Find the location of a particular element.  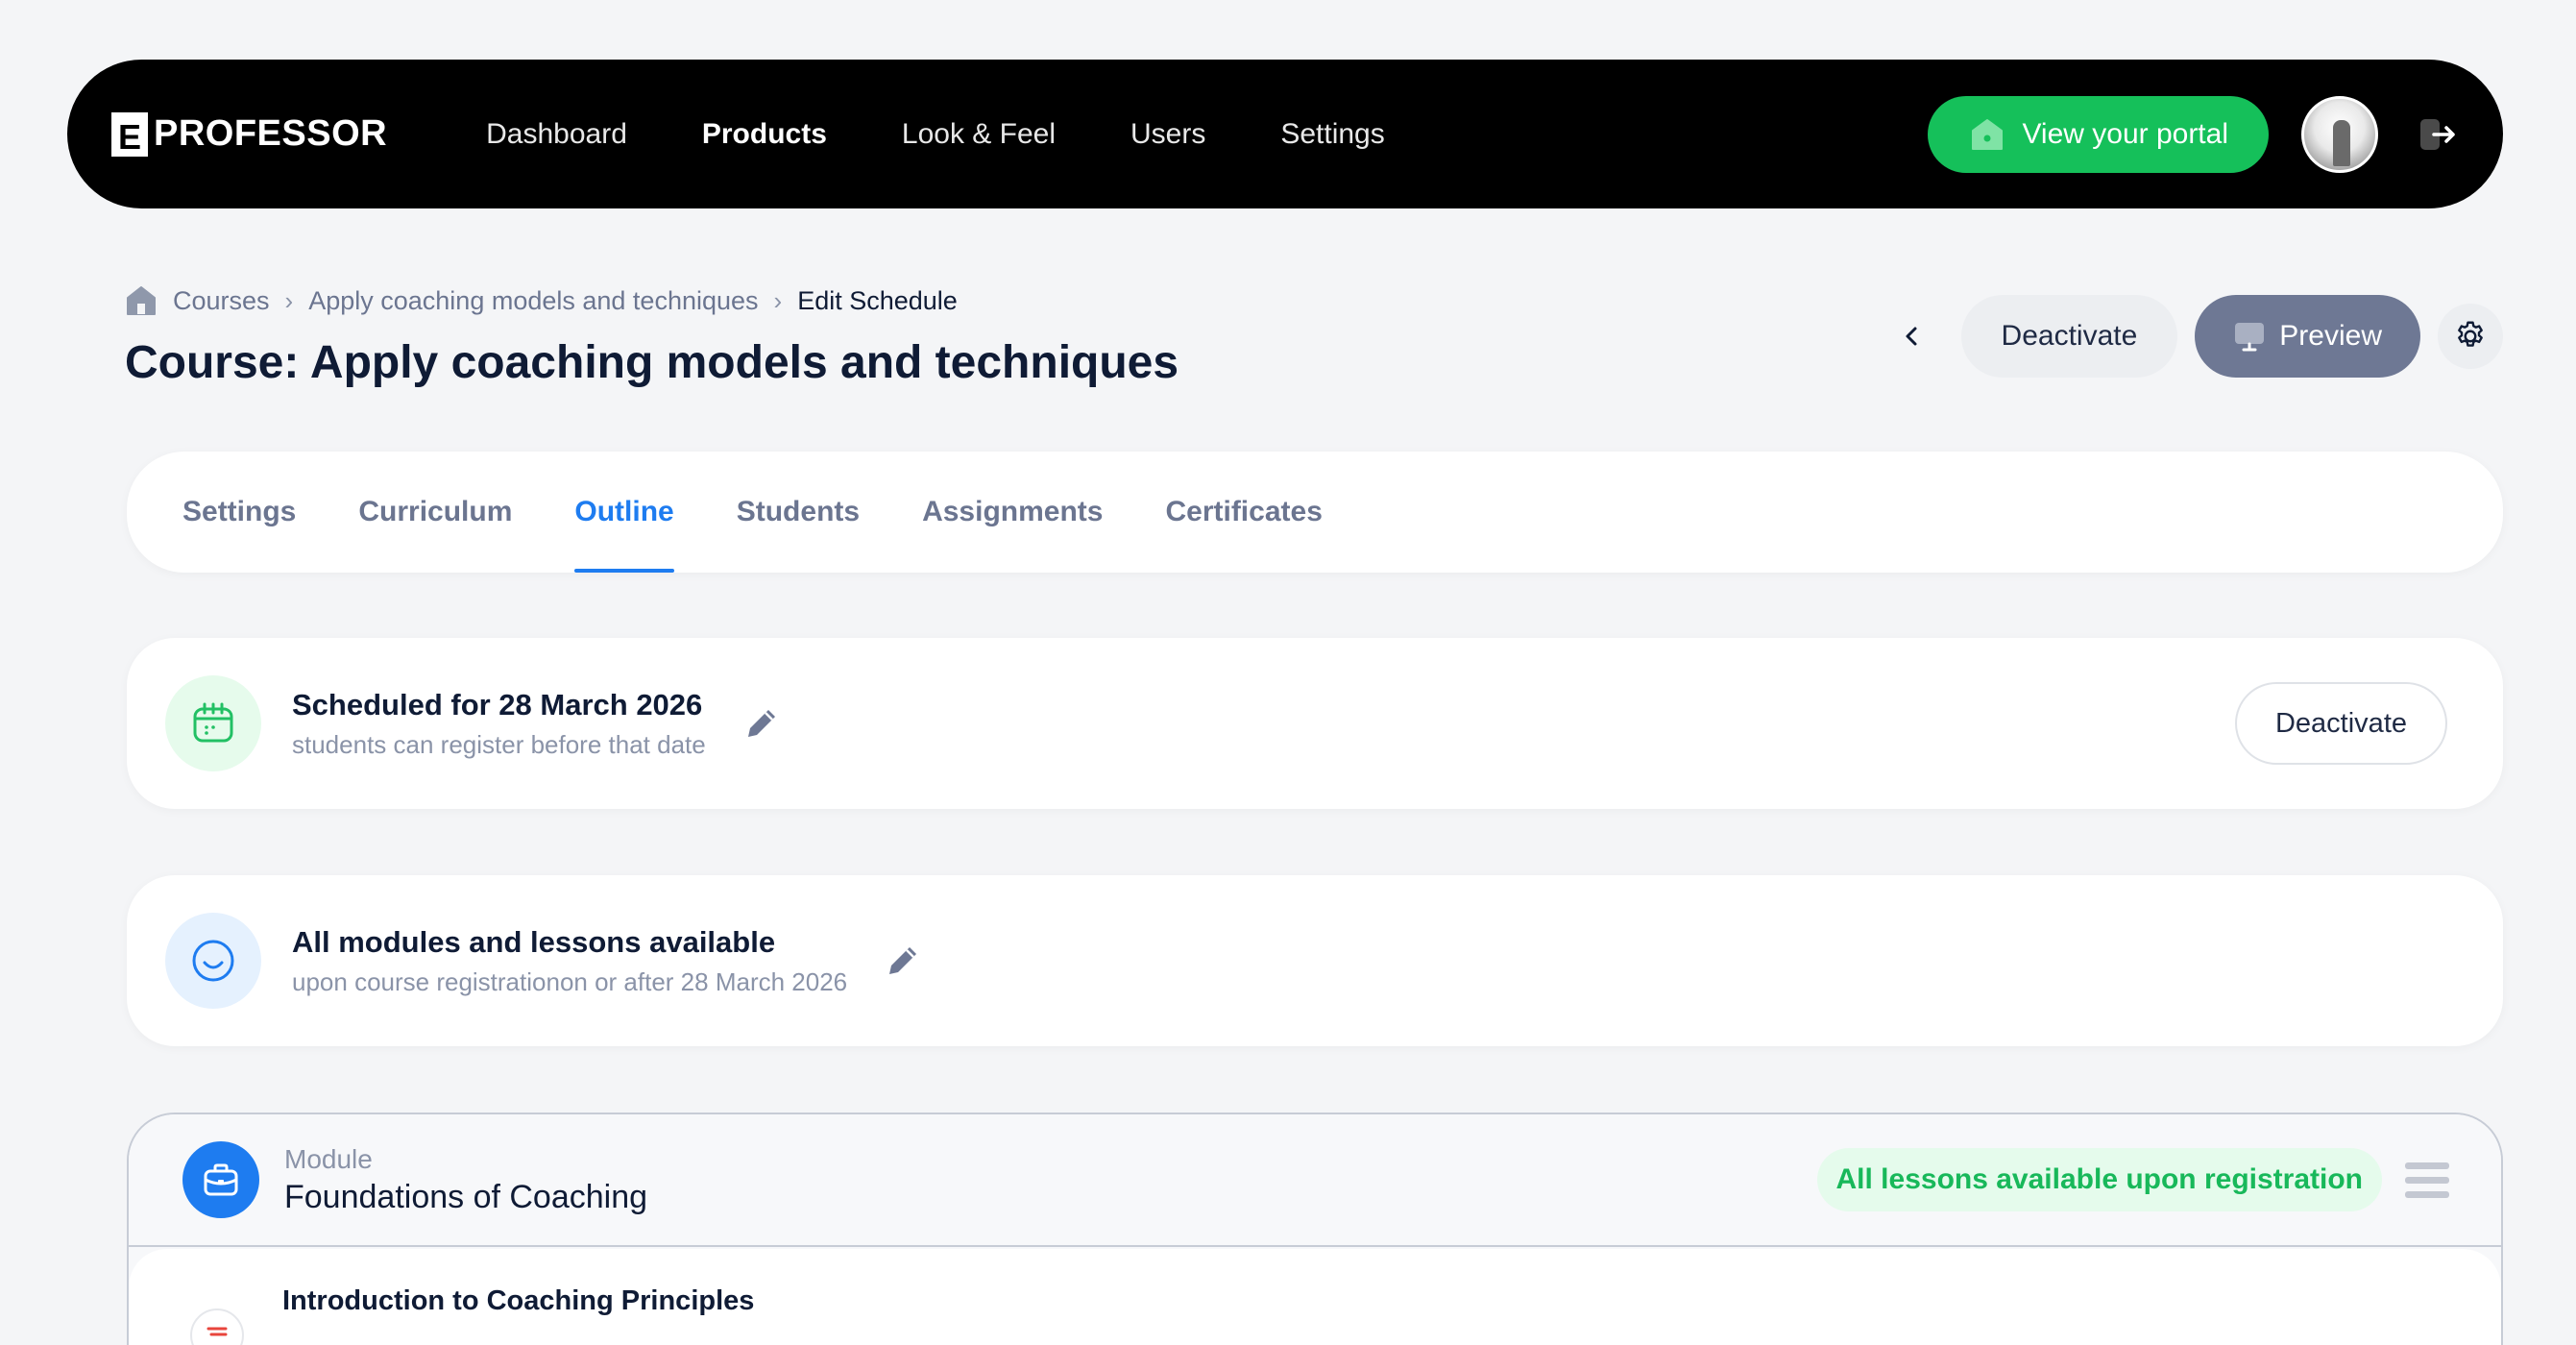

settings-gear-button is located at coordinates (2471, 336).